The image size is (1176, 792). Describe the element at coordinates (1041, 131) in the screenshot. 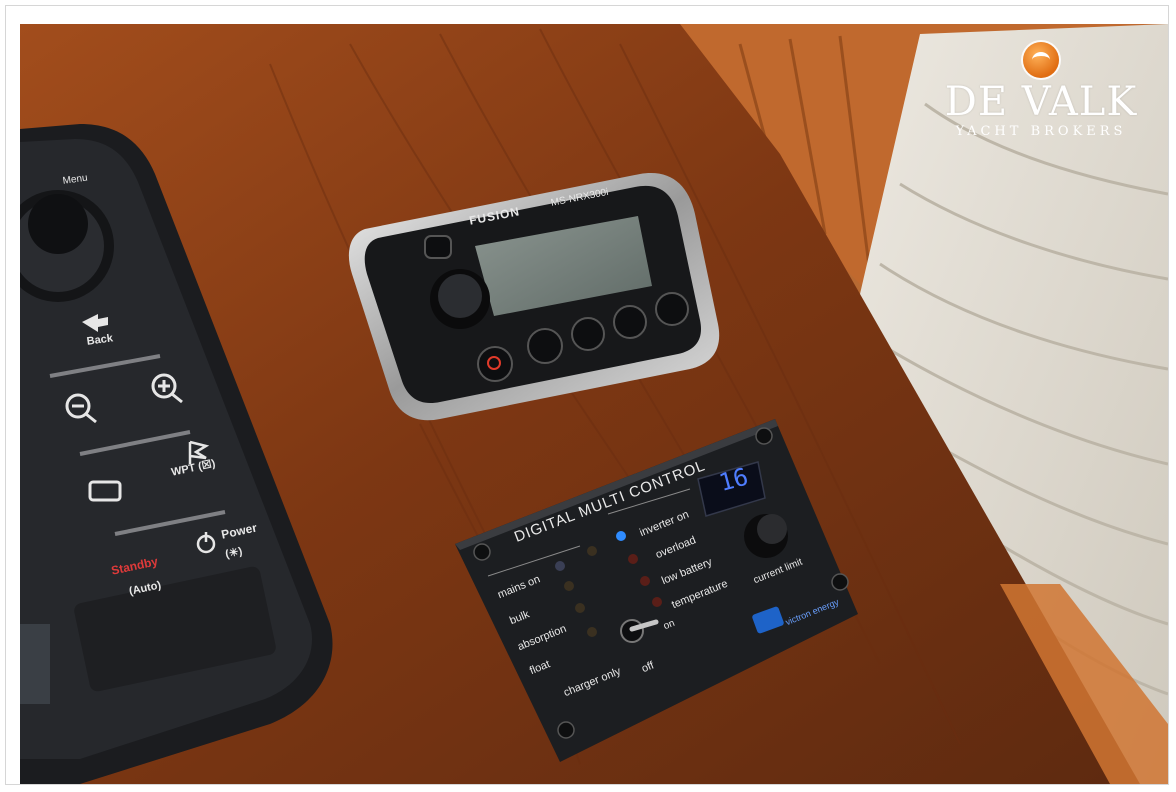

I see `watermark-tagline: YACHT BROKERS` at that location.